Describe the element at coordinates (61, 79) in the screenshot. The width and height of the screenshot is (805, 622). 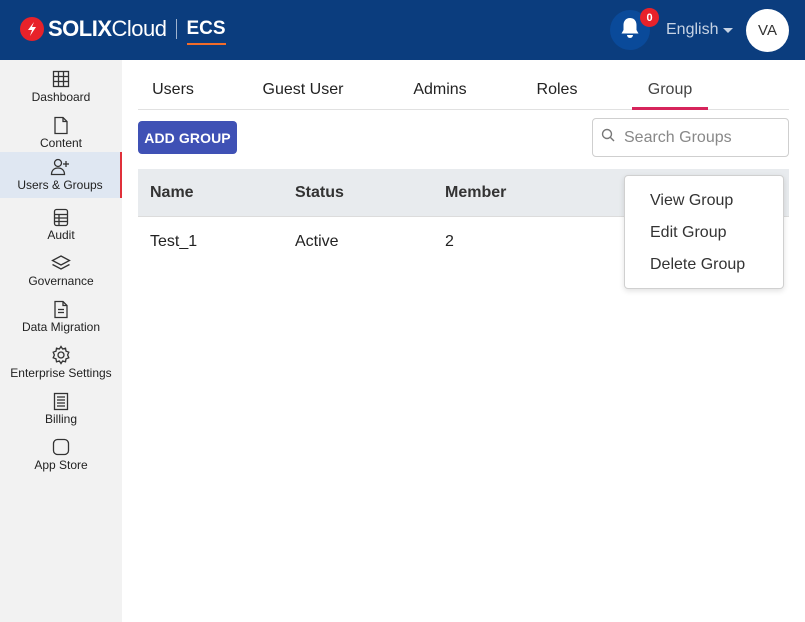
I see `grid-icon` at that location.